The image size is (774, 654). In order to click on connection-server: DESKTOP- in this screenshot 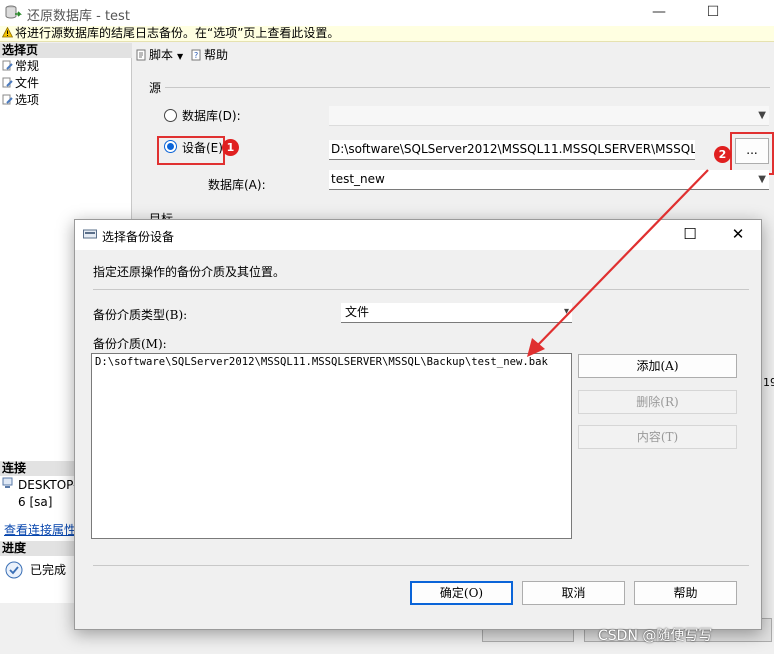, I will do `click(48, 485)`.